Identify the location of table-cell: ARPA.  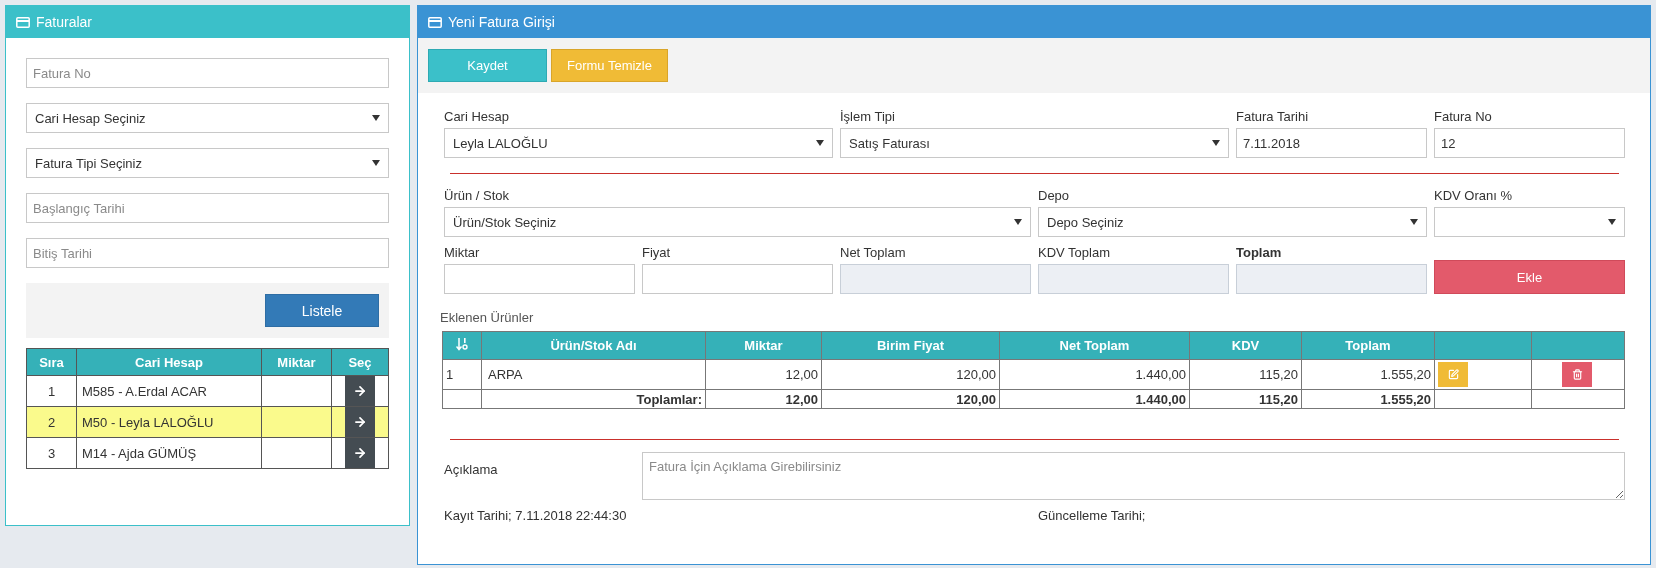
(593, 374).